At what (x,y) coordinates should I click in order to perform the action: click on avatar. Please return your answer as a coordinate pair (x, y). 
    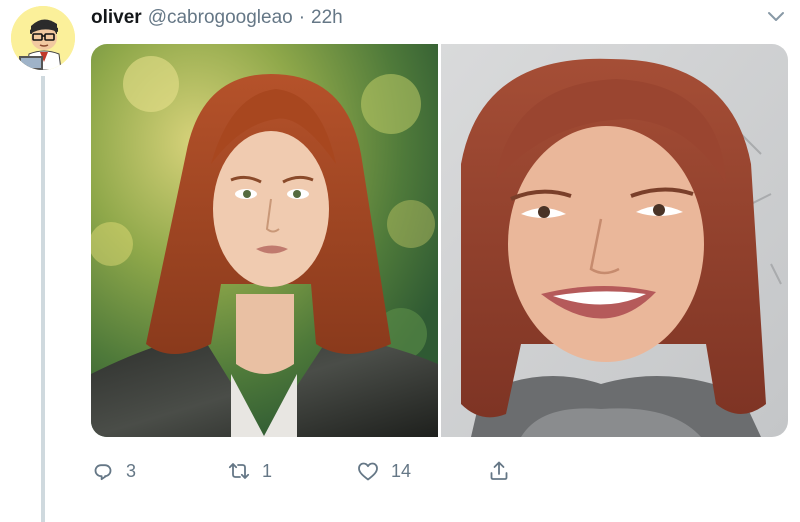
    Looking at the image, I should click on (43, 38).